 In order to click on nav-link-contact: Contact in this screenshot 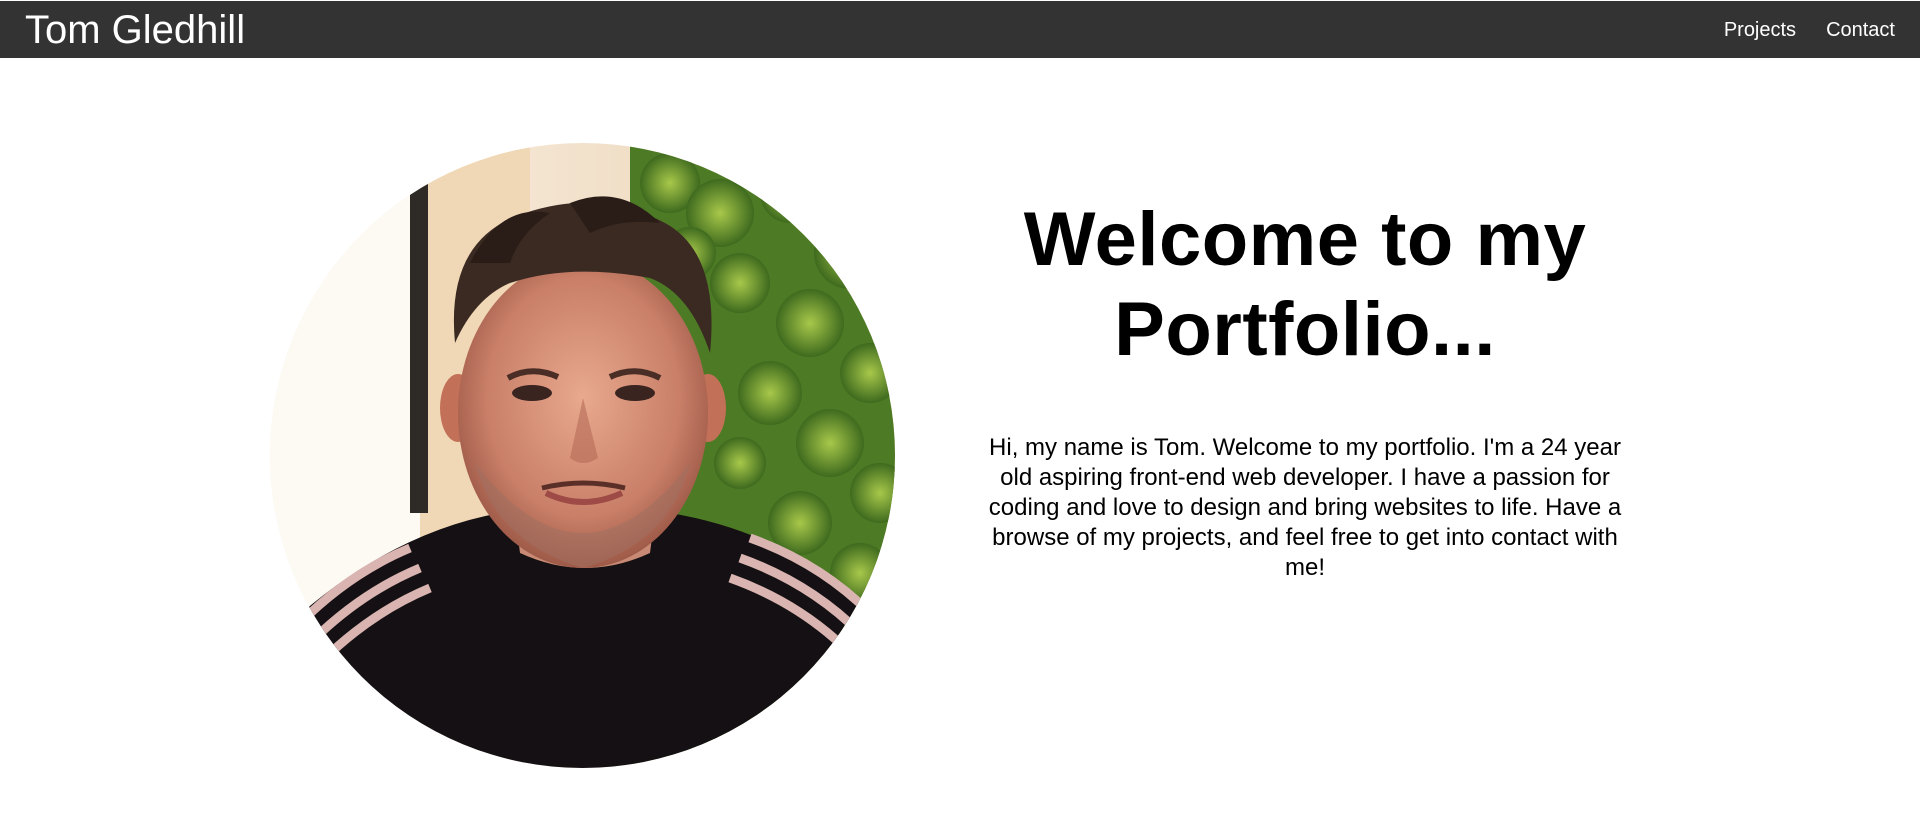, I will do `click(1860, 30)`.